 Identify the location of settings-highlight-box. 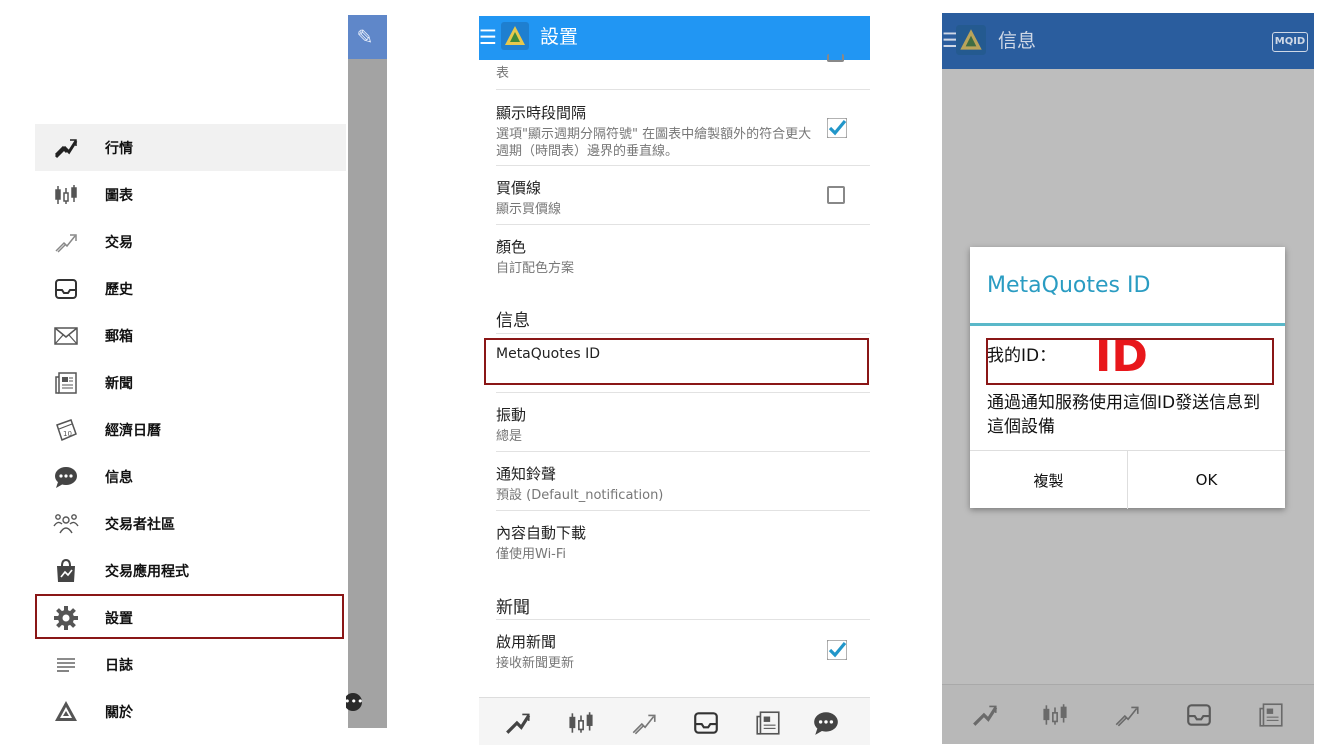
(189, 616).